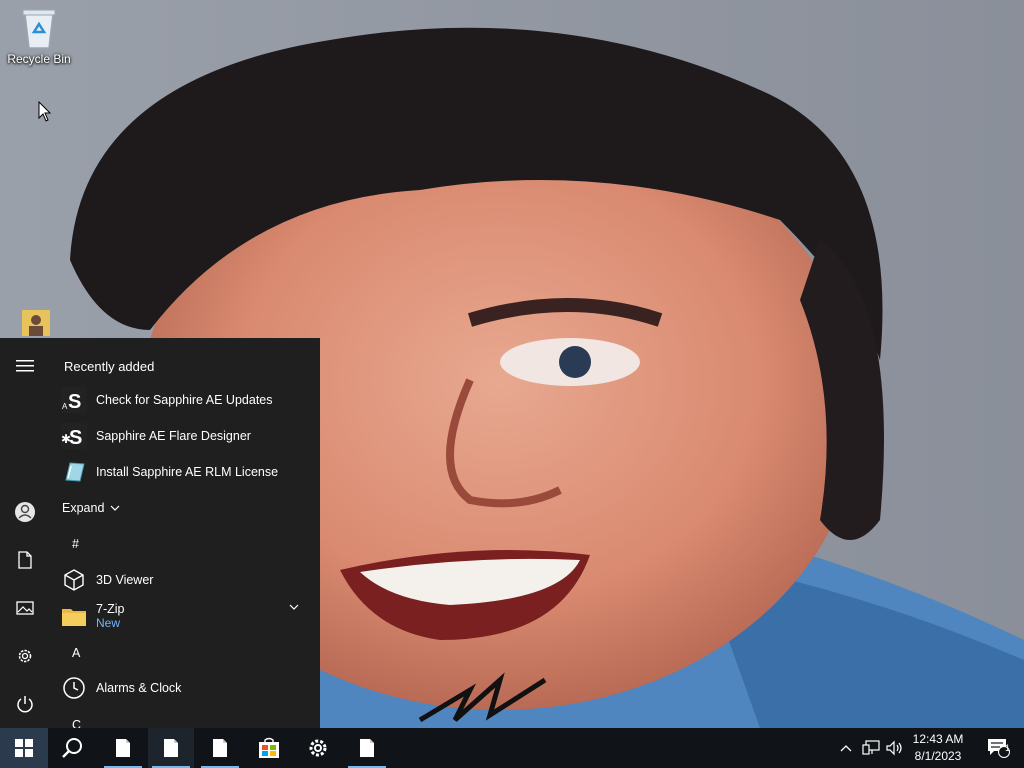 The width and height of the screenshot is (1024, 768). What do you see at coordinates (25, 533) in the screenshot?
I see `start-menu-rail` at bounding box center [25, 533].